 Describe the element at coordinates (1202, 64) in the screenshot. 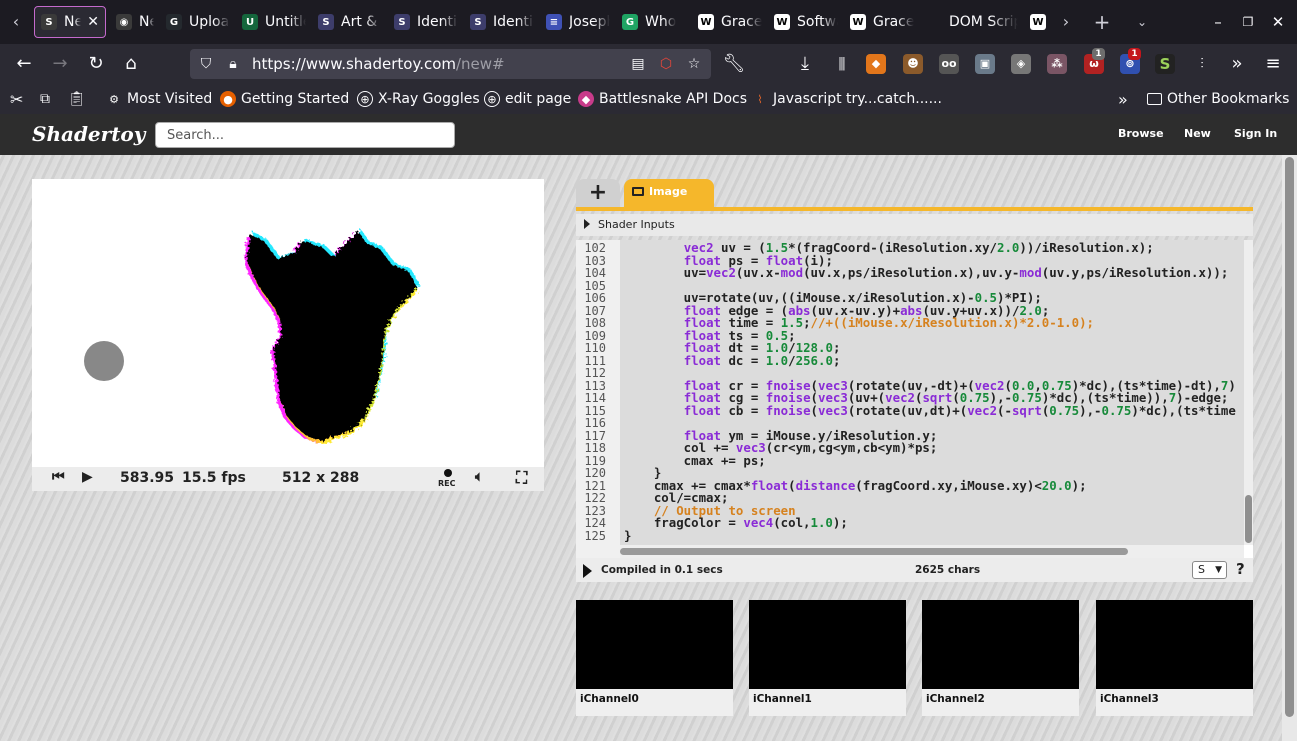

I see `equalizer-extension-icon: ⫶` at that location.